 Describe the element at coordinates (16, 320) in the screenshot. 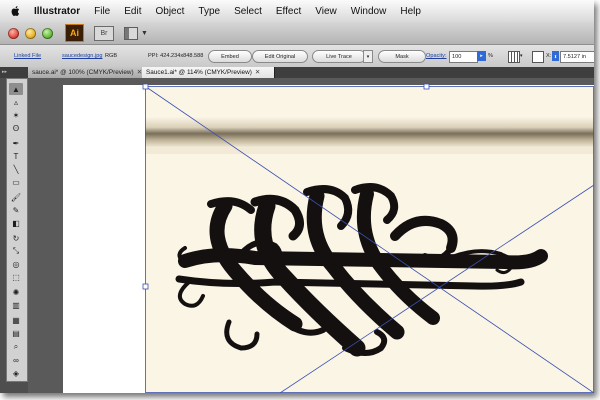

I see `mesh-tool-icon: ▦` at that location.